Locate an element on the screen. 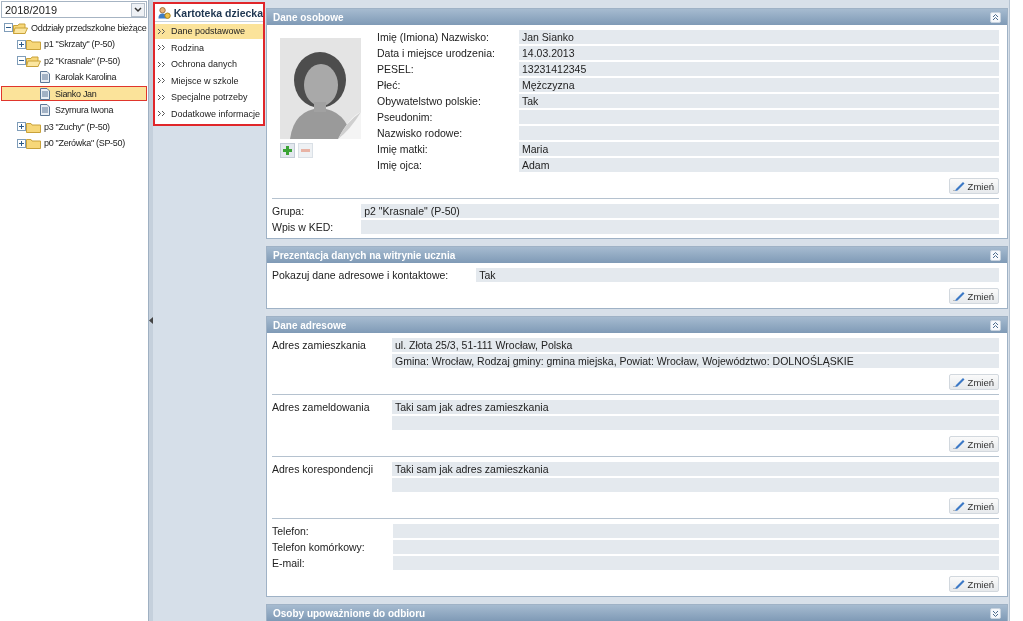 The height and width of the screenshot is (621, 1023). value-field: 13231412345 is located at coordinates (759, 69).